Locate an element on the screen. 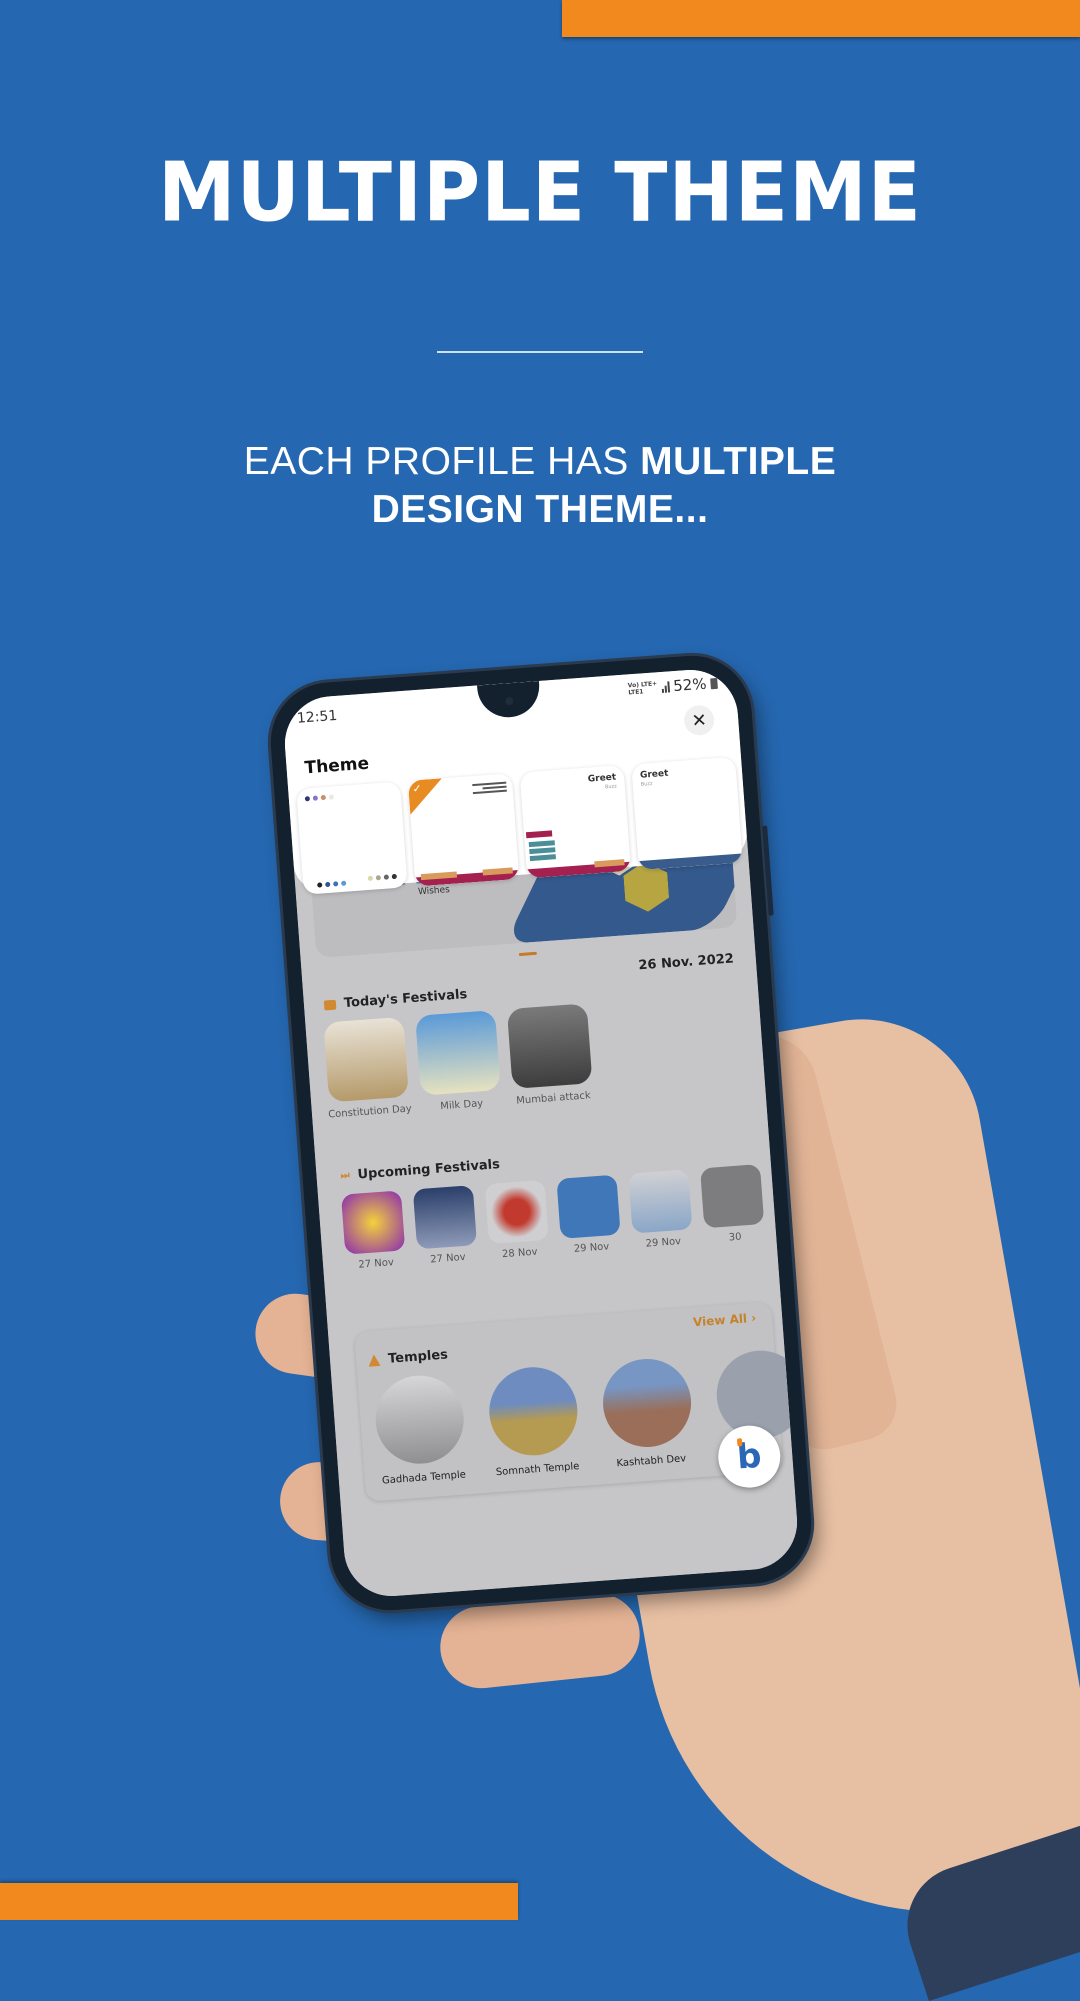 The height and width of the screenshot is (2001, 1080). front-camera is located at coordinates (509, 701).